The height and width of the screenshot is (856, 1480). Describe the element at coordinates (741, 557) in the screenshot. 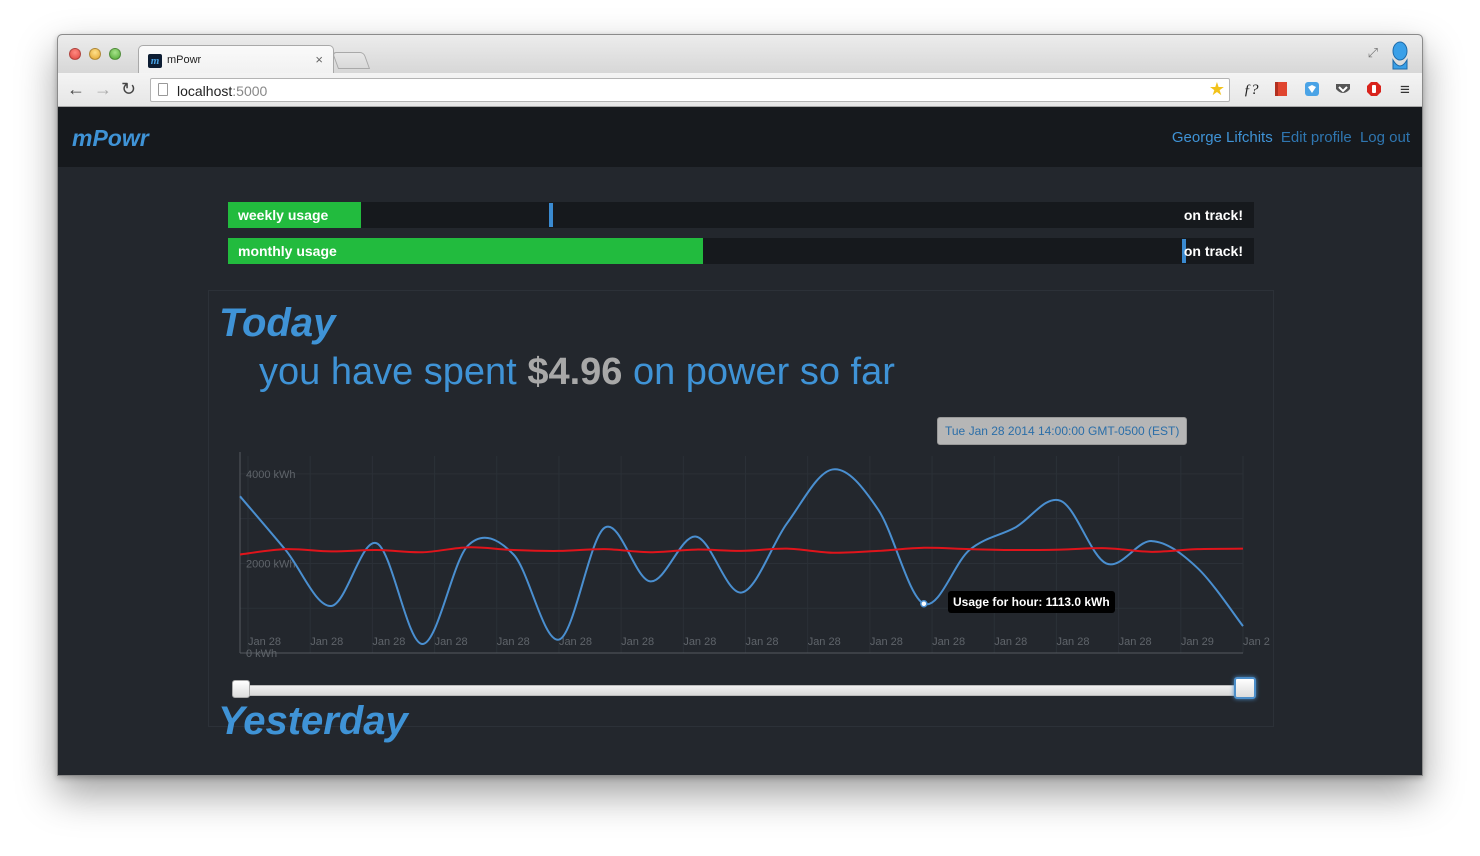

I see `usage-series-line` at that location.